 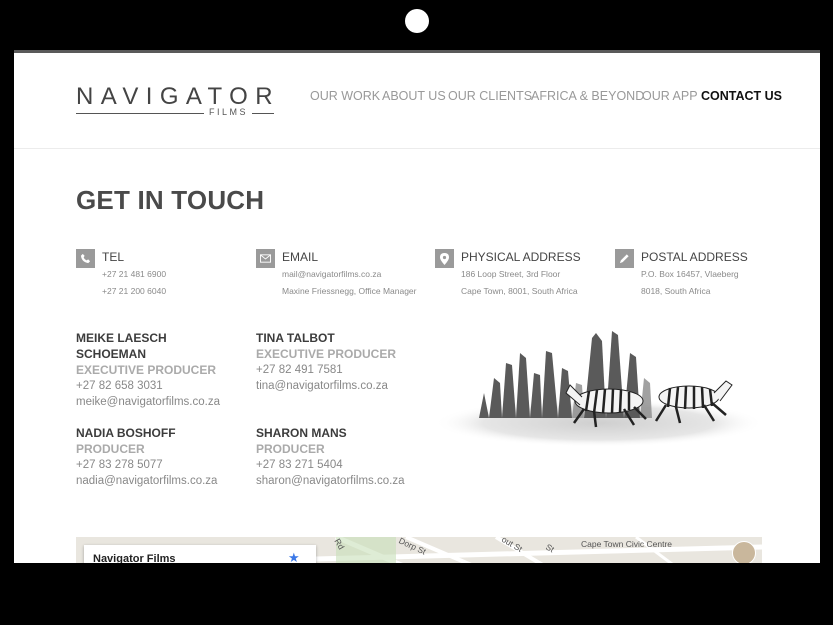 What do you see at coordinates (134, 274) in the screenshot?
I see `info-tel-line-1: +27 21 481 6900` at bounding box center [134, 274].